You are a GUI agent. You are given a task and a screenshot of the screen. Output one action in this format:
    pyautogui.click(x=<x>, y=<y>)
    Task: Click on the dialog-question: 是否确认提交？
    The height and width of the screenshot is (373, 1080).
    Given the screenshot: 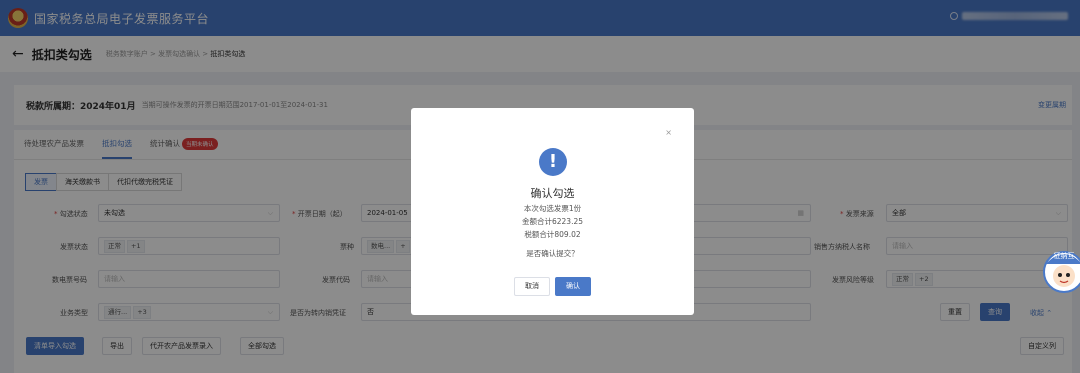 What is the action you would take?
    pyautogui.click(x=552, y=253)
    